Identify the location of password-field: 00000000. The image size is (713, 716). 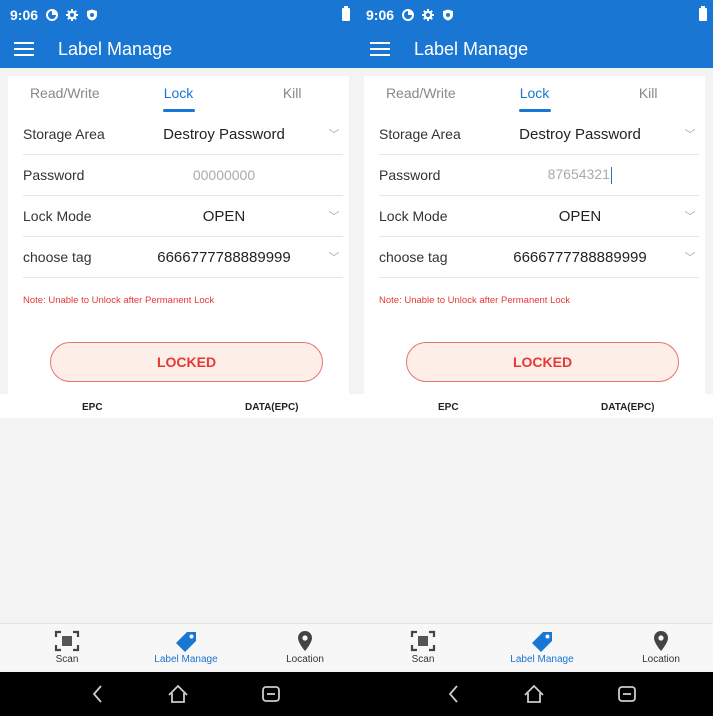
(224, 175).